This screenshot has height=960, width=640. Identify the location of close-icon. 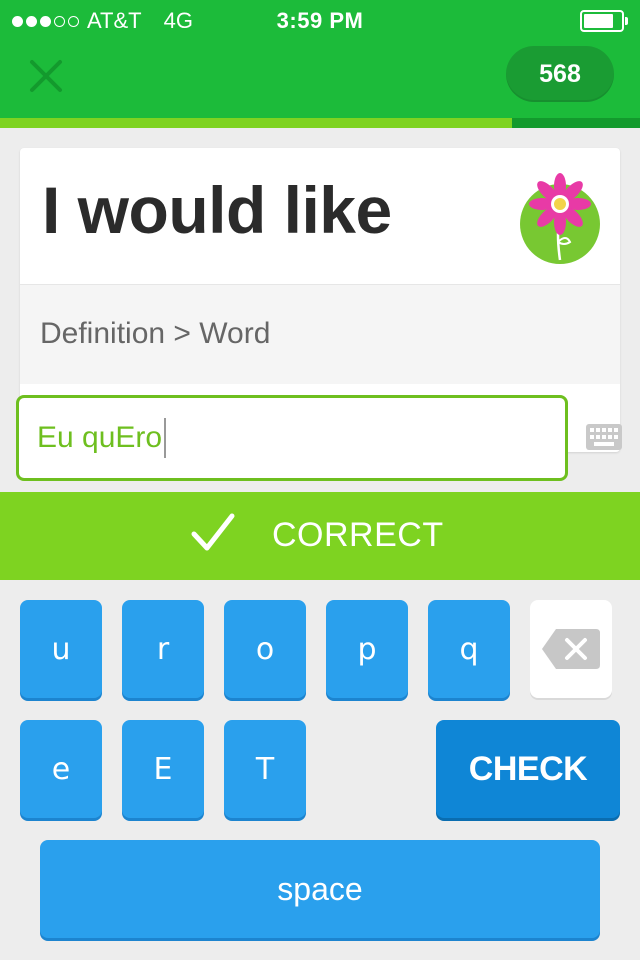
(46, 76).